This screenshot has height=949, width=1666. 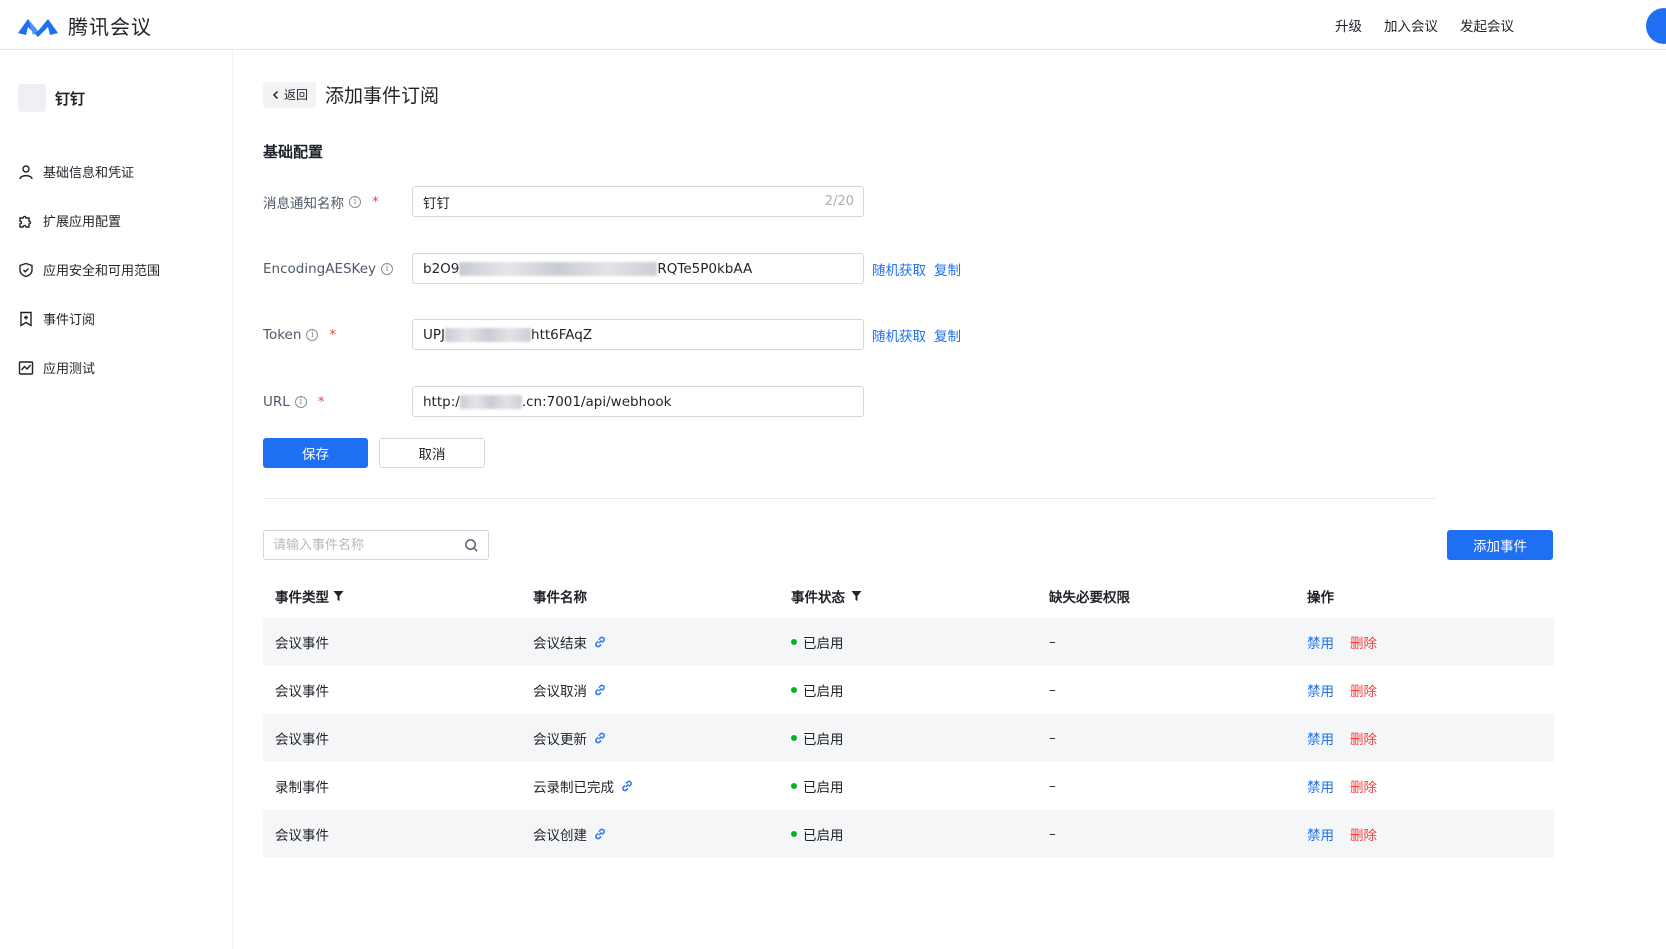 I want to click on sidebar-item-label: 事件订阅, so click(x=69, y=320).